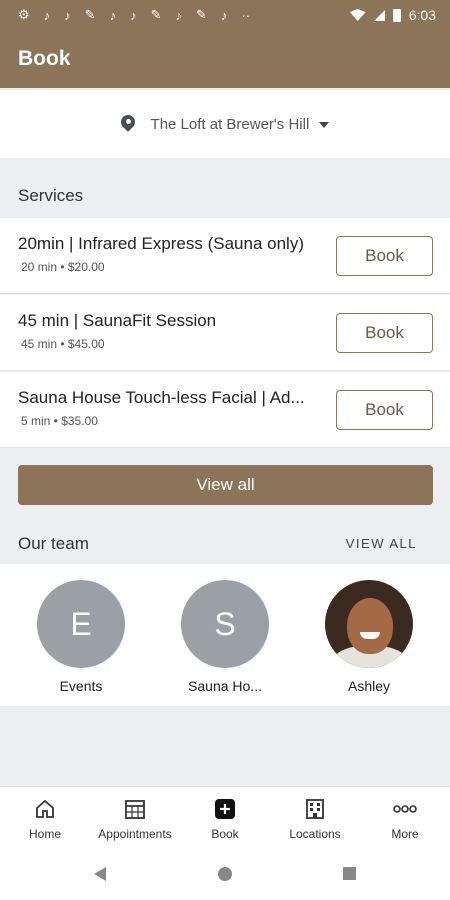 This screenshot has height=900, width=450. I want to click on dropdown-caret-icon, so click(324, 124).